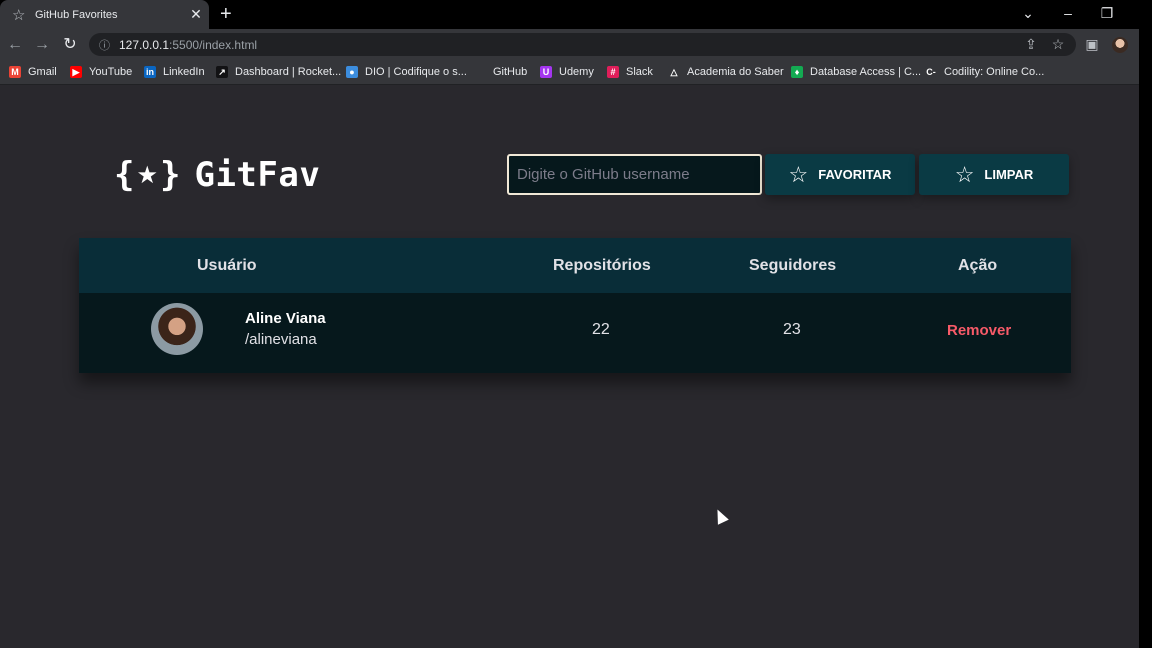 Image resolution: width=1152 pixels, height=648 pixels. I want to click on repositories-count: 22, so click(601, 329).